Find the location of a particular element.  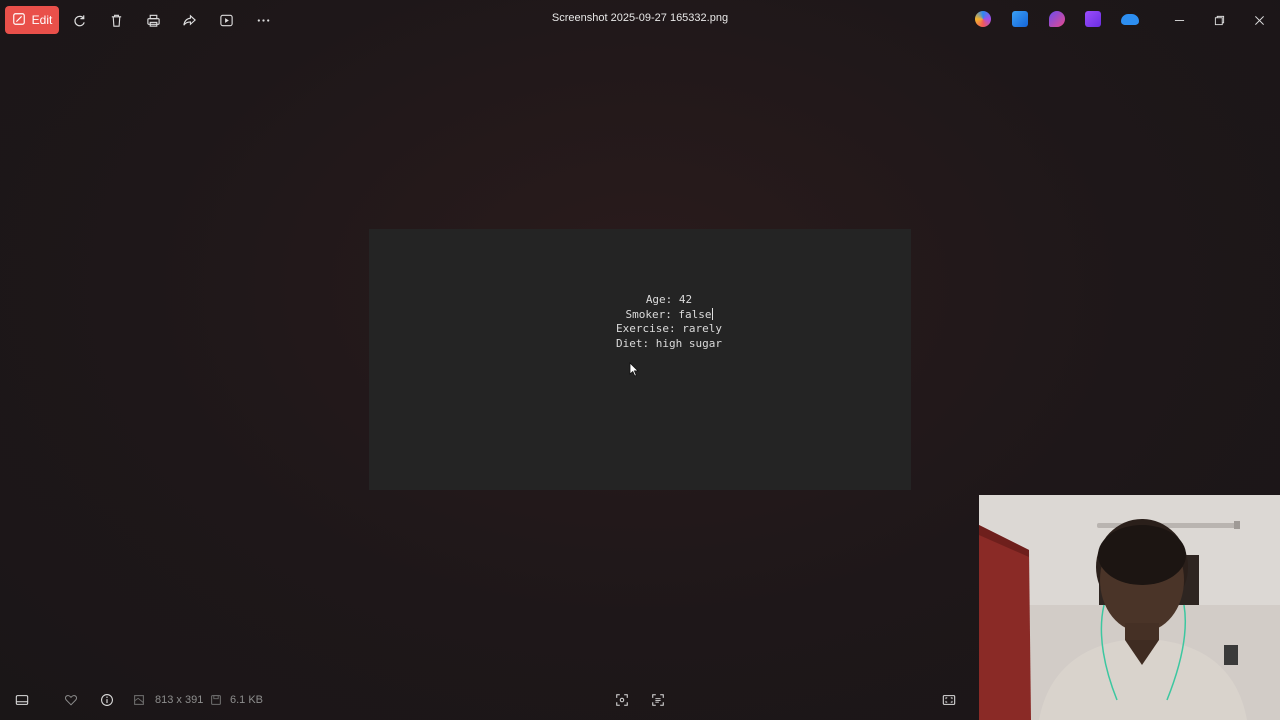

webcam-person-image is located at coordinates (1129, 607).